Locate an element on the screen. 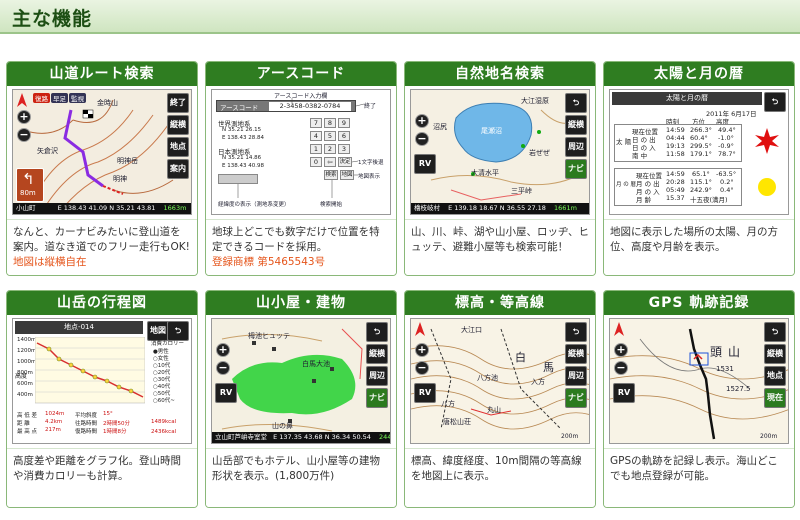  card-description: 山、川、峠、湖や山小屋、ロッヂ、ヒュッテ、避難小屋等も検索可能！ is located at coordinates (500, 247).